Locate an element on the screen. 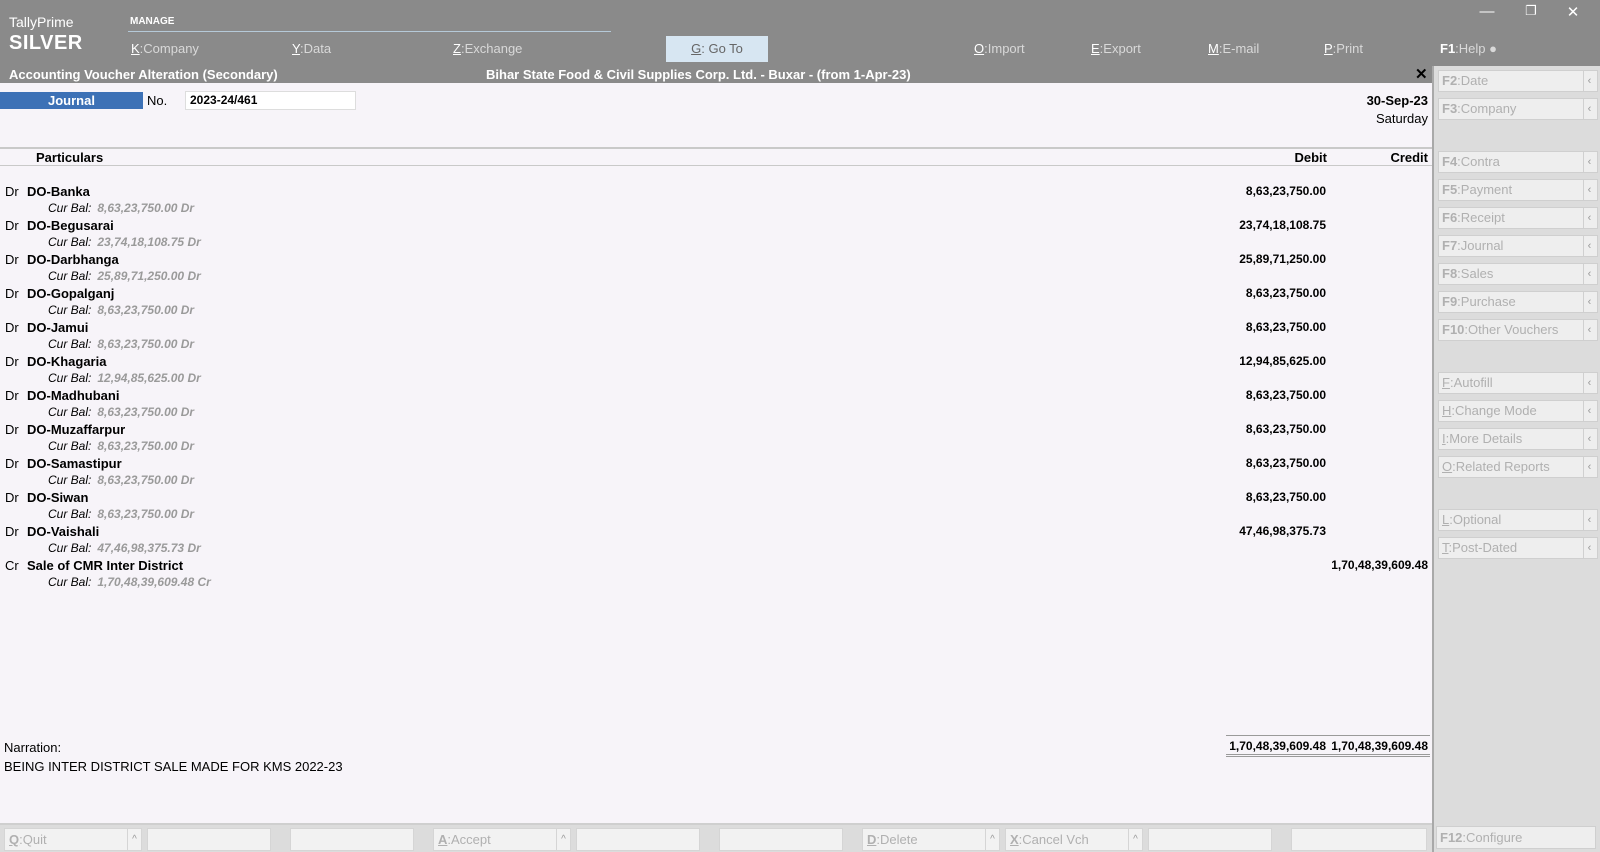 This screenshot has height=852, width=1600. column-credit: Credit is located at coordinates (1409, 157).